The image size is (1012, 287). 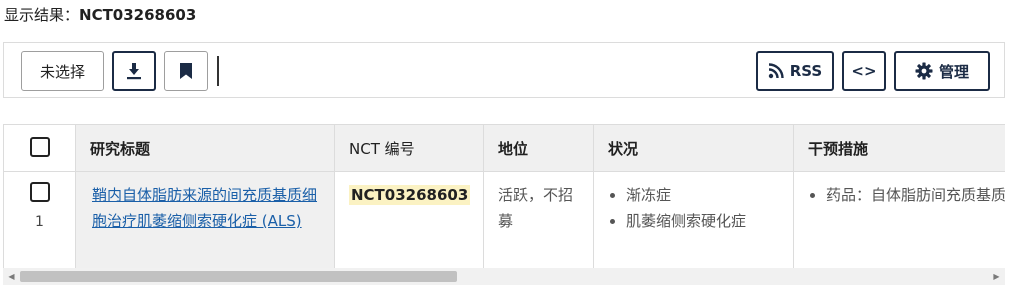 I want to click on rss-button: RSS, so click(x=795, y=71).